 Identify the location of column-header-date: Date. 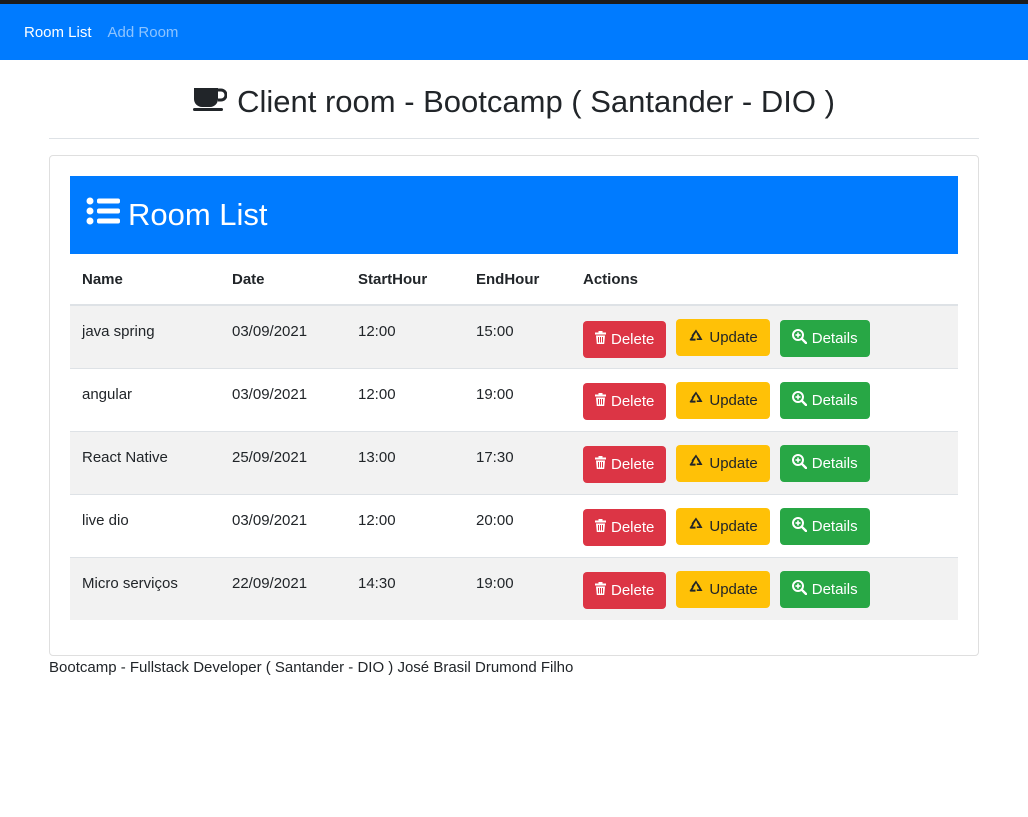
(283, 280).